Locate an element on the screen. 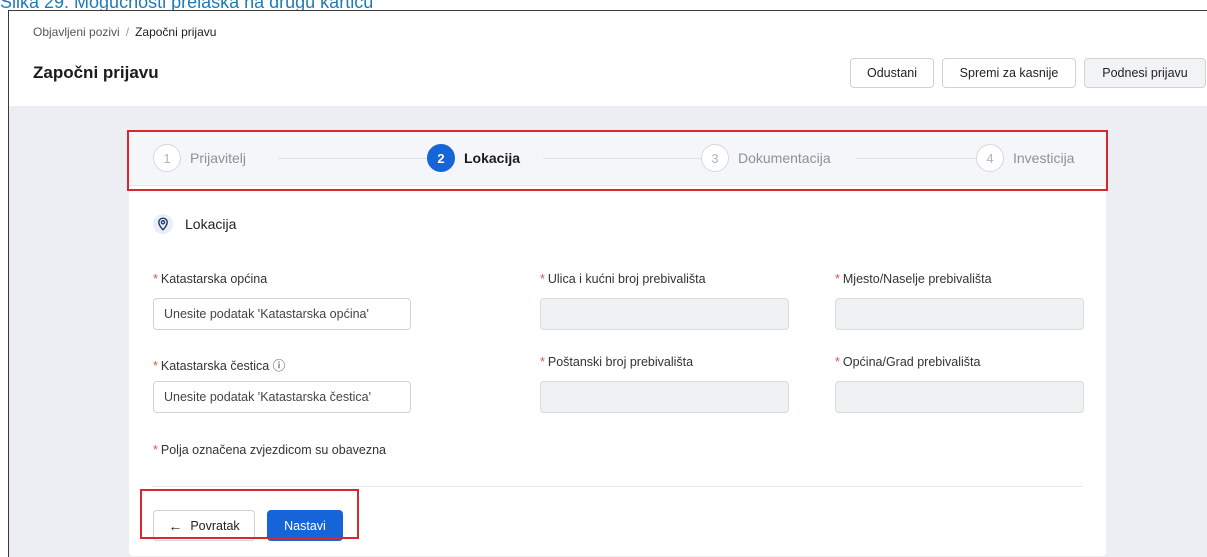 The height and width of the screenshot is (557, 1207). opcina-grad-input is located at coordinates (959, 397).